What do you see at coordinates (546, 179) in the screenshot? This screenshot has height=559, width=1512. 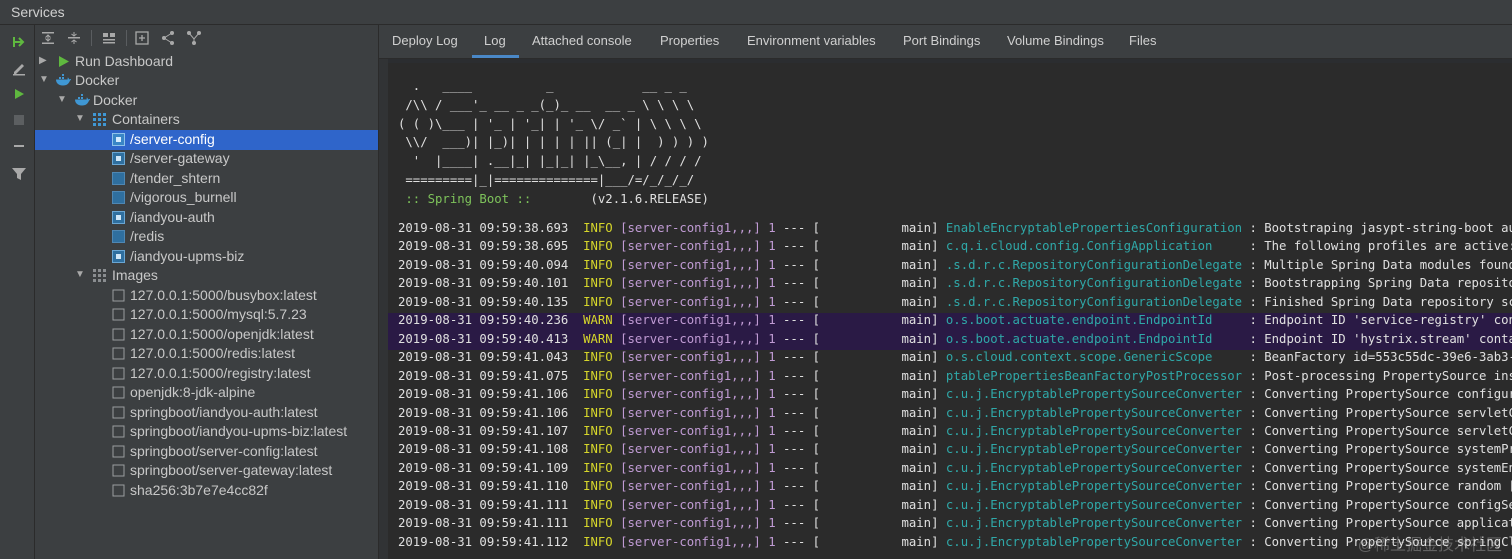 I see `banner-line: =========|_|==============|___/=/_/_/_/` at bounding box center [546, 179].